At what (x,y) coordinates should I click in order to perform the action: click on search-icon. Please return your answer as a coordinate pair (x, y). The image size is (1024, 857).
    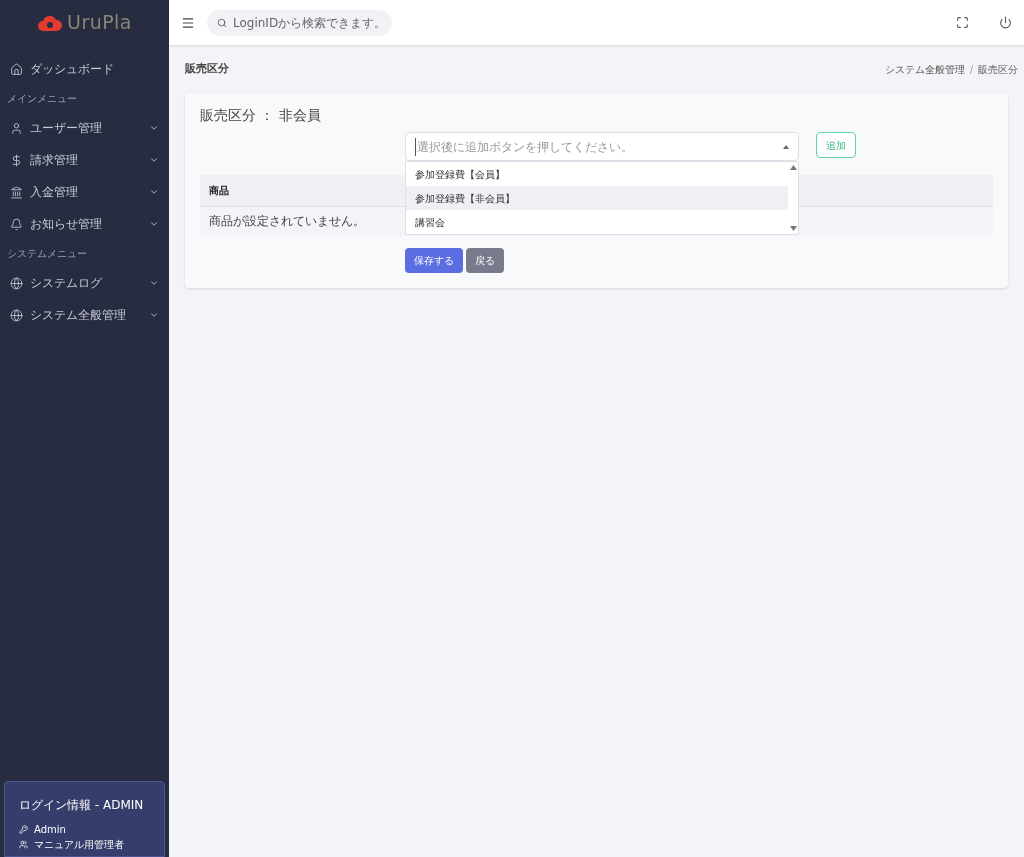
    Looking at the image, I should click on (222, 22).